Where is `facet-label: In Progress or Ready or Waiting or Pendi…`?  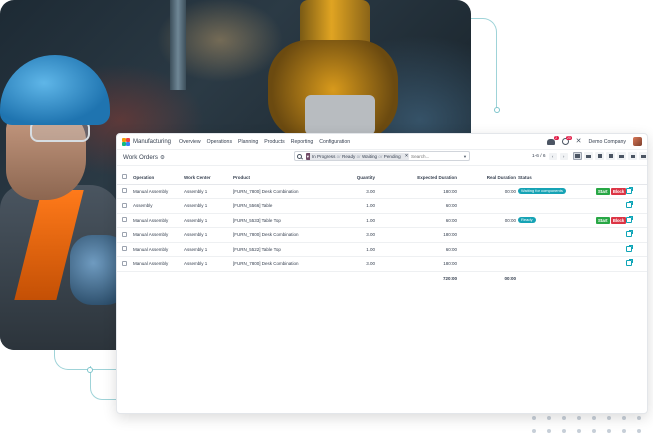
facet-label: In Progress or Ready or Waiting or Pendi… is located at coordinates (356, 156).